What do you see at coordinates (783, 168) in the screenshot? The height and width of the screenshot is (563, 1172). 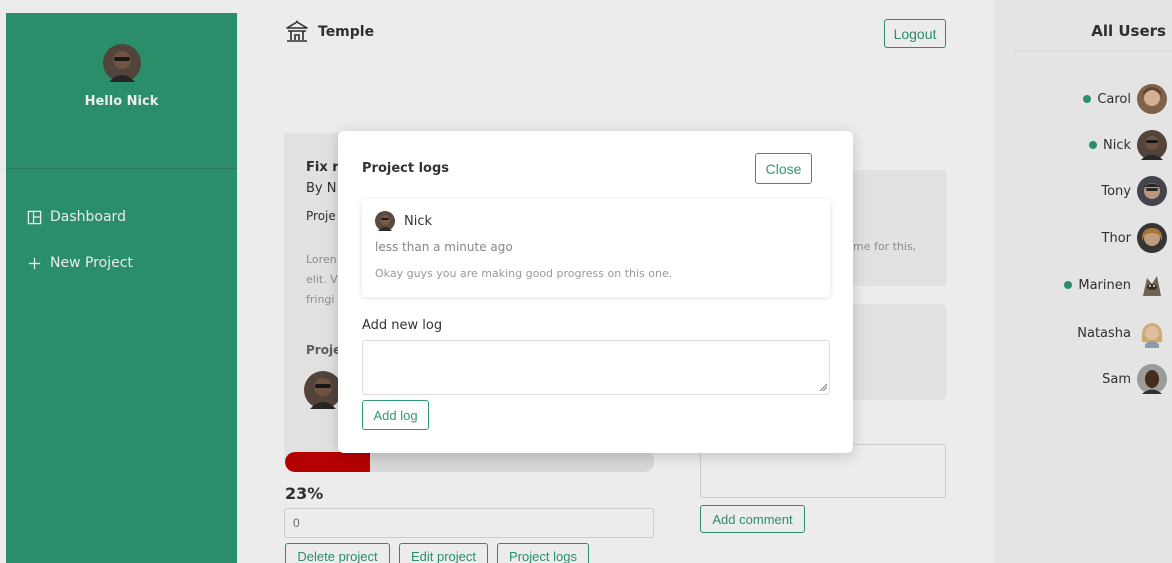 I see `close-button: Close` at bounding box center [783, 168].